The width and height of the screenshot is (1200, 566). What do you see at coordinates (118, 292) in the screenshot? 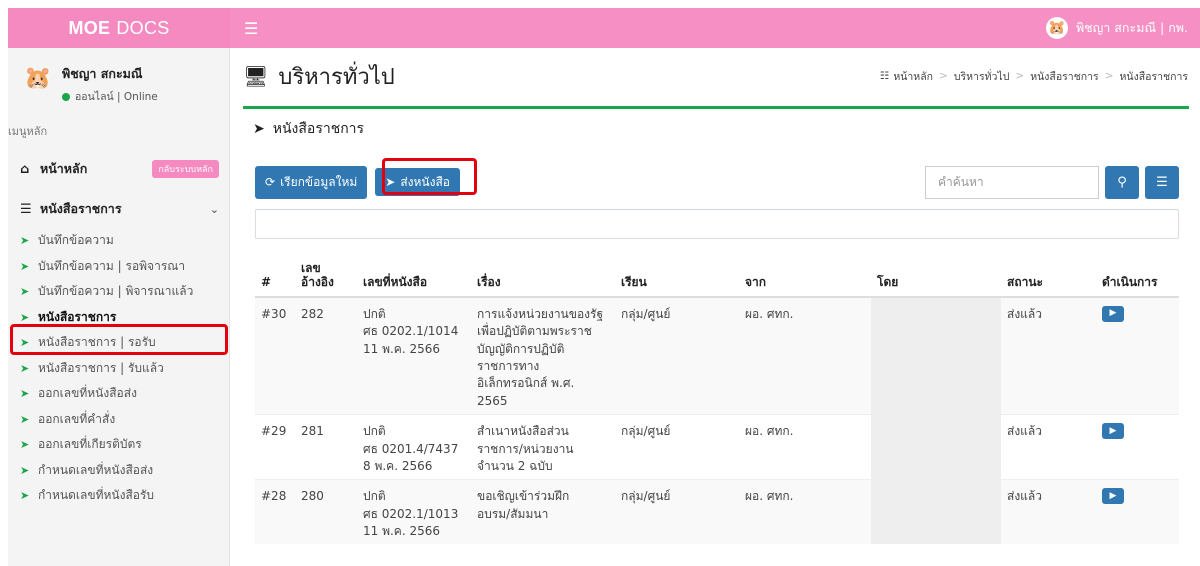
I see `sidebar-item-memo-reviewed: ➤ บันทึกข้อความ | พิจารณาแล้ว` at bounding box center [118, 292].